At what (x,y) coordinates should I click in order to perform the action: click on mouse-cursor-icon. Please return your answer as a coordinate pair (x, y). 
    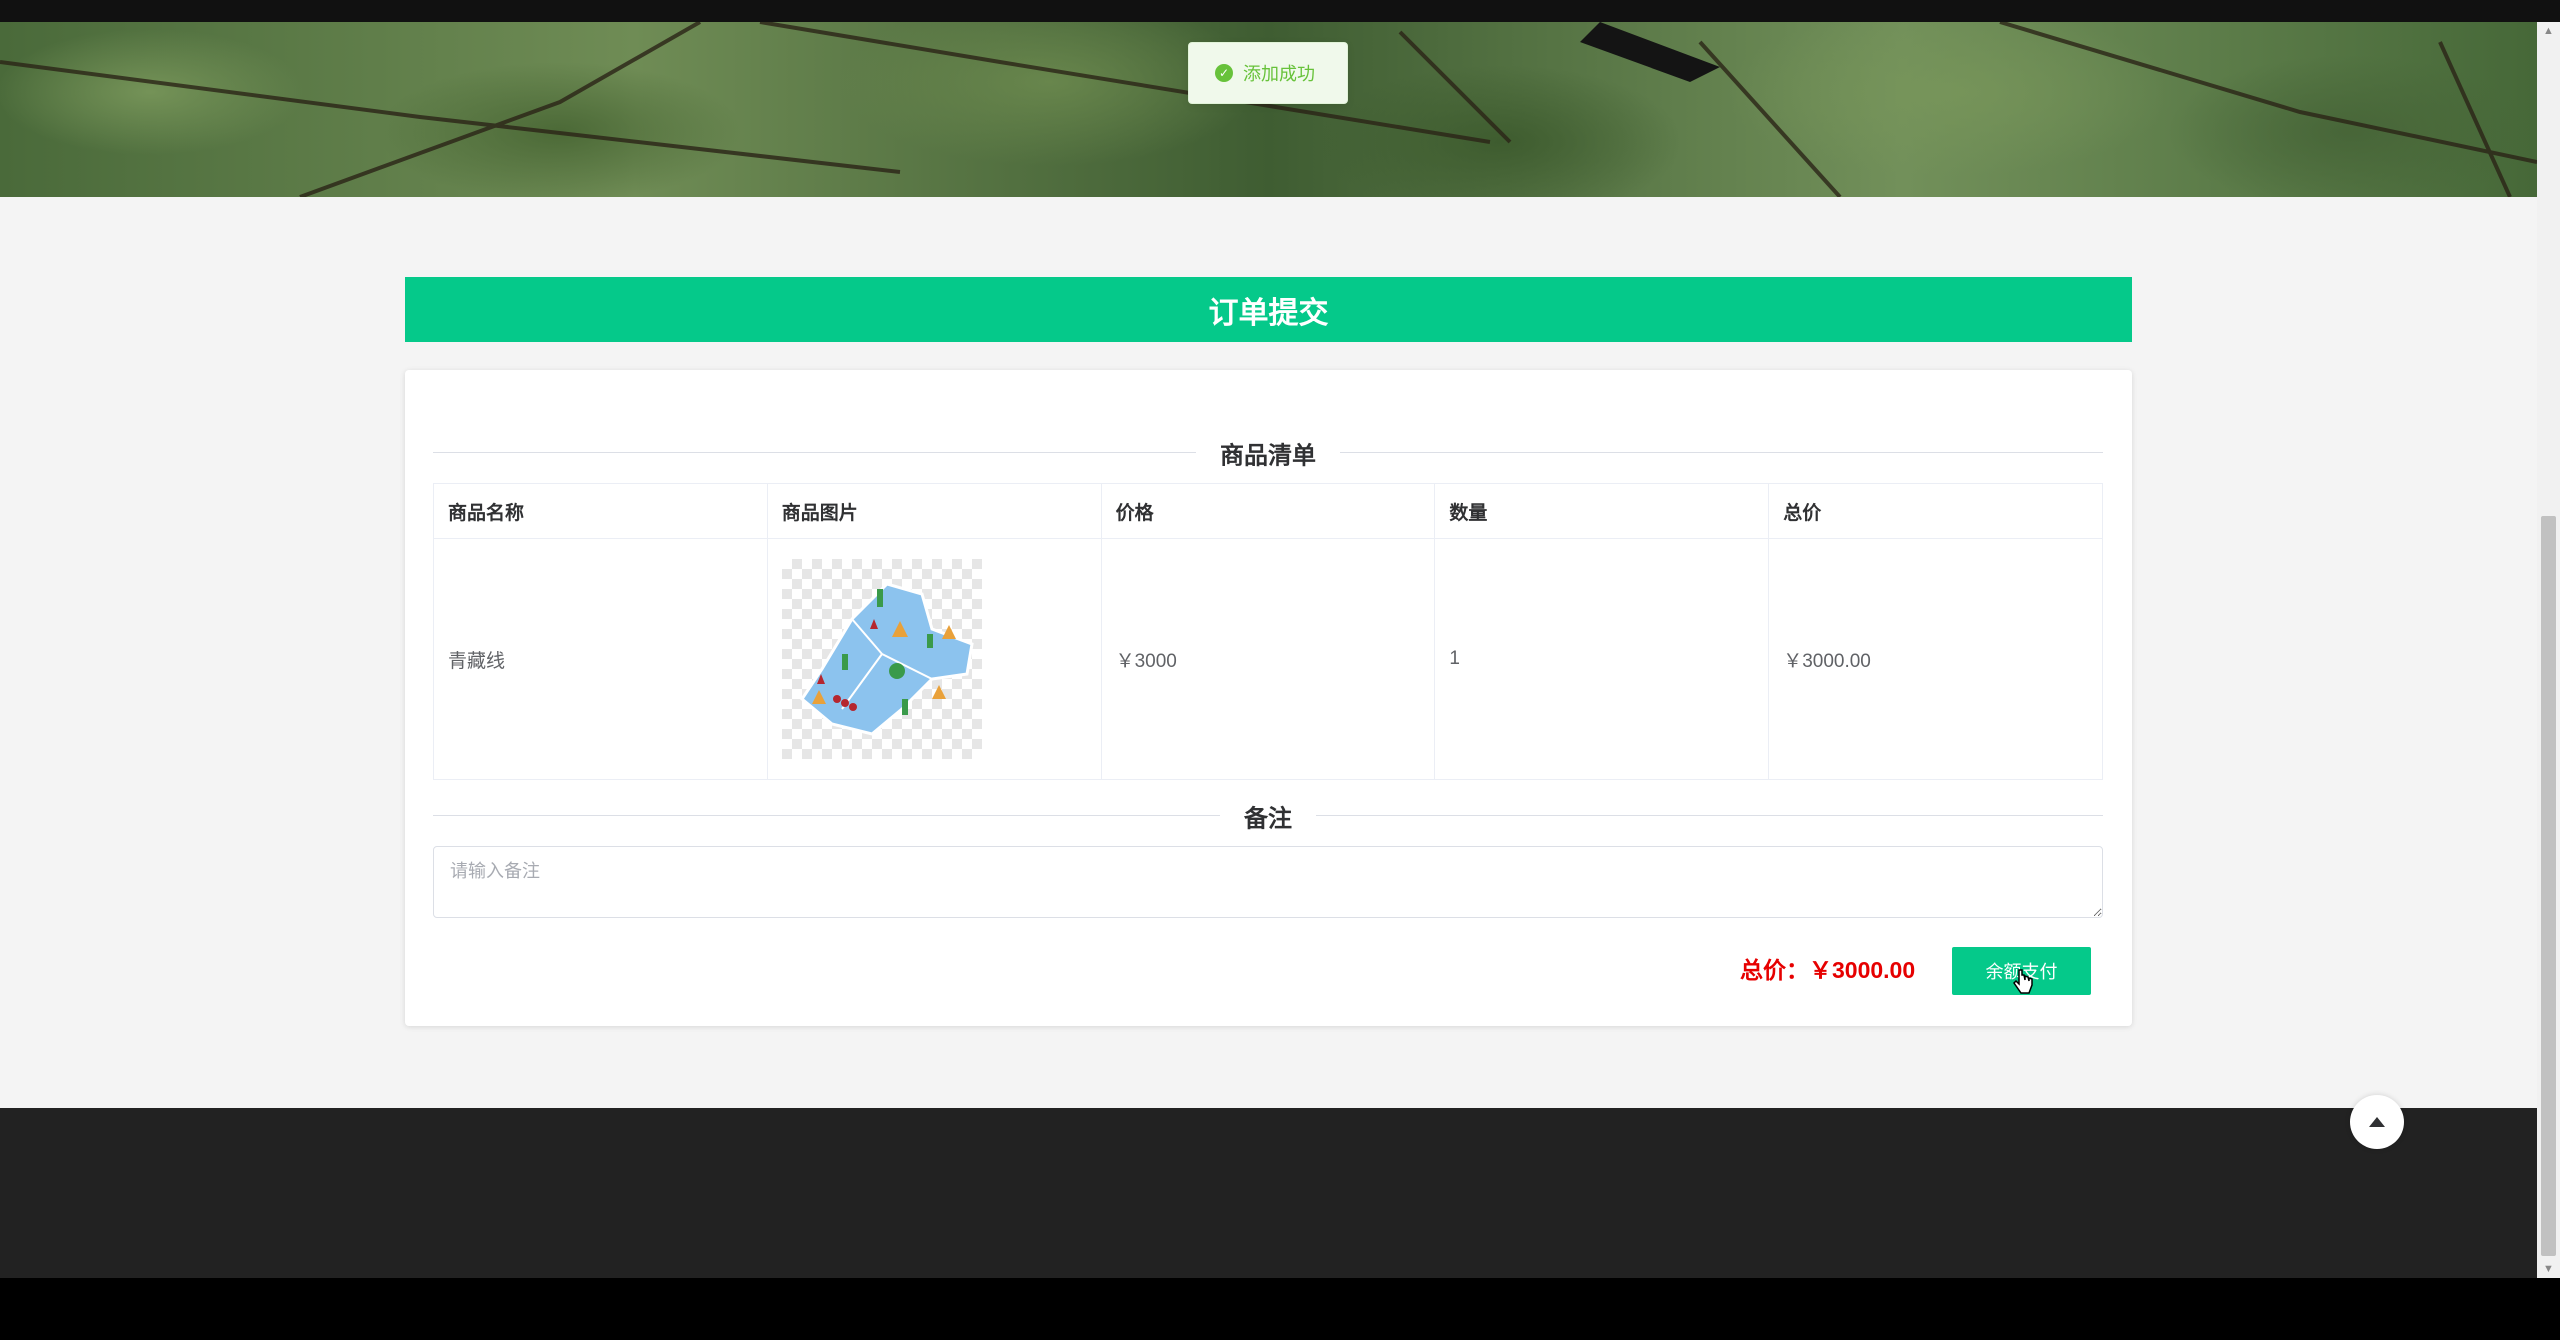
    Looking at the image, I should click on (2023, 981).